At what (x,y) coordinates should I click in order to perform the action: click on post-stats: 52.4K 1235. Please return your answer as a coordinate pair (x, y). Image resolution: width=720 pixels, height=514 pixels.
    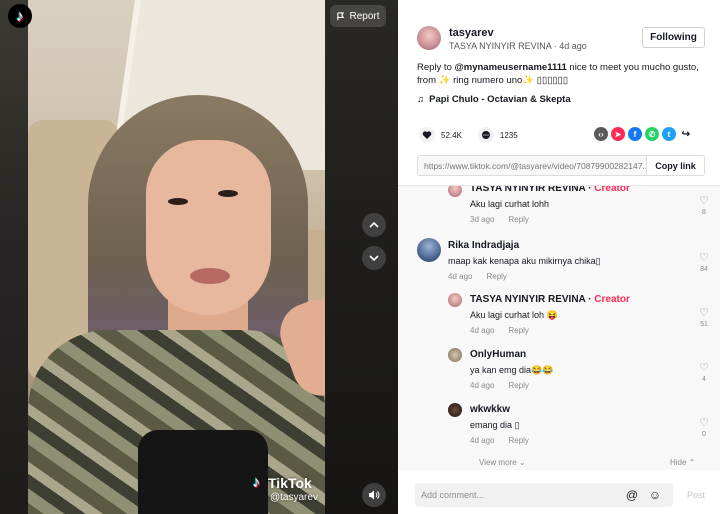
    Looking at the image, I should click on (468, 135).